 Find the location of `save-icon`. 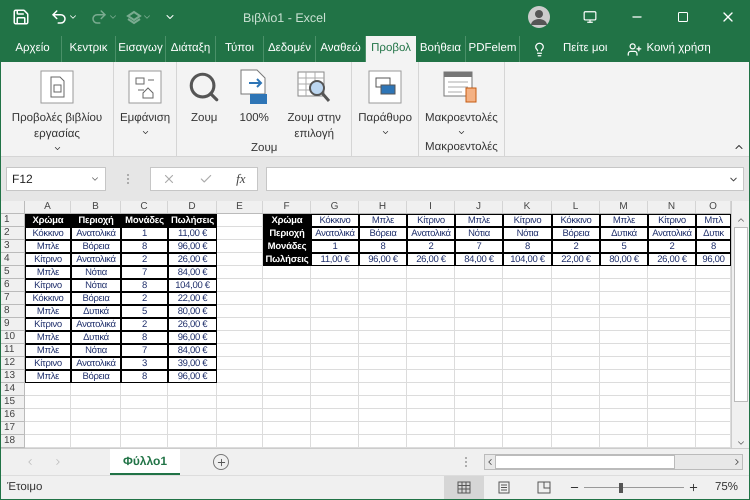

save-icon is located at coordinates (21, 17).